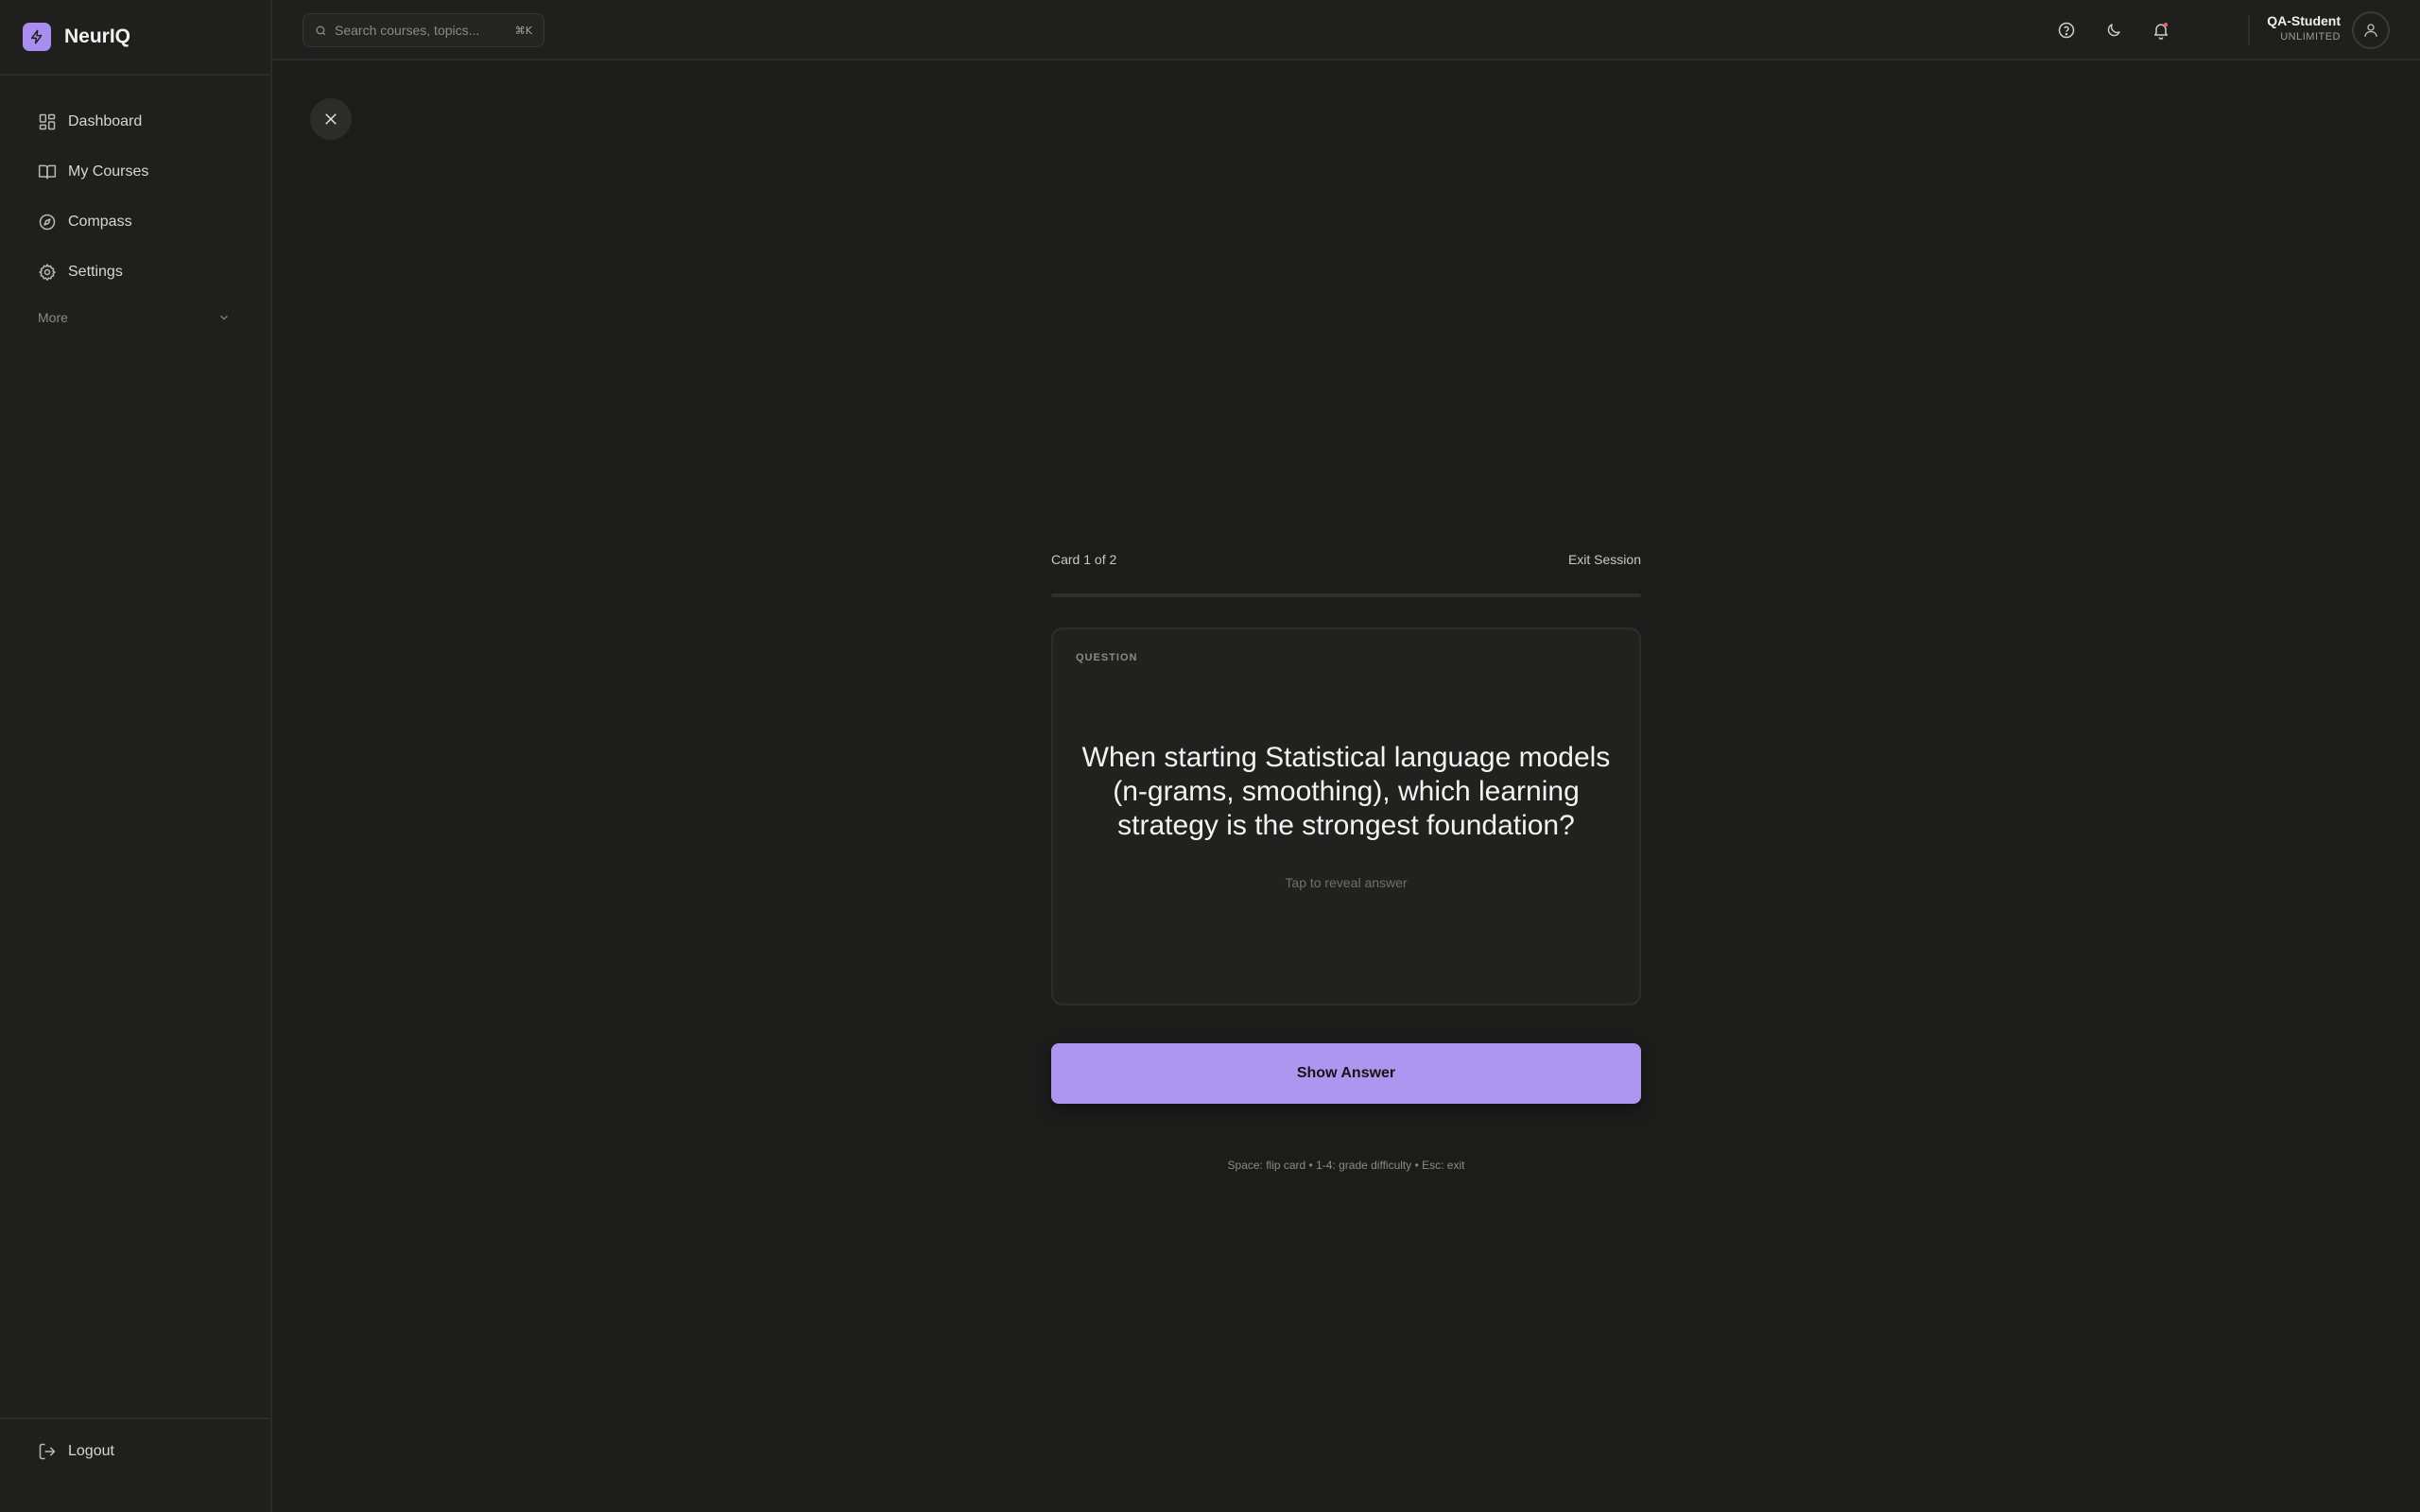 This screenshot has height=1512, width=2420. I want to click on topbar-actions, so click(2113, 30).